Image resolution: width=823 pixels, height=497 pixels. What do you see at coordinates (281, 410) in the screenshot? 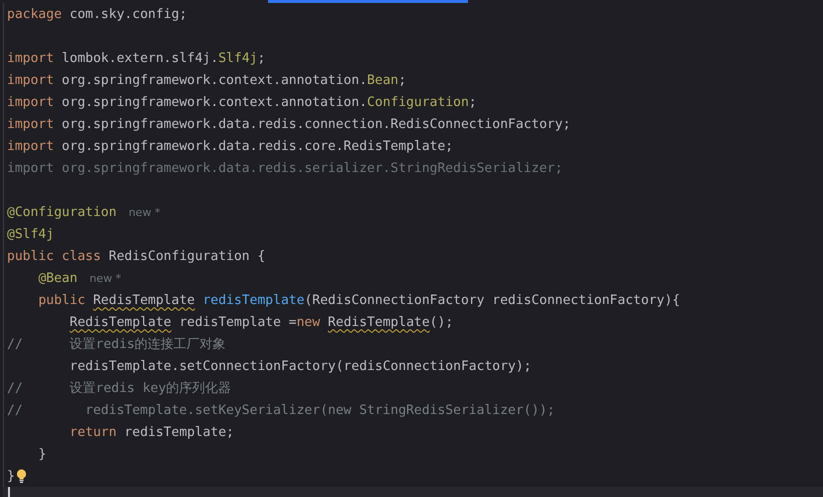
I see `code-comment: // redisTemplate.setKeySerializer(new StringRedisSerializer());` at bounding box center [281, 410].